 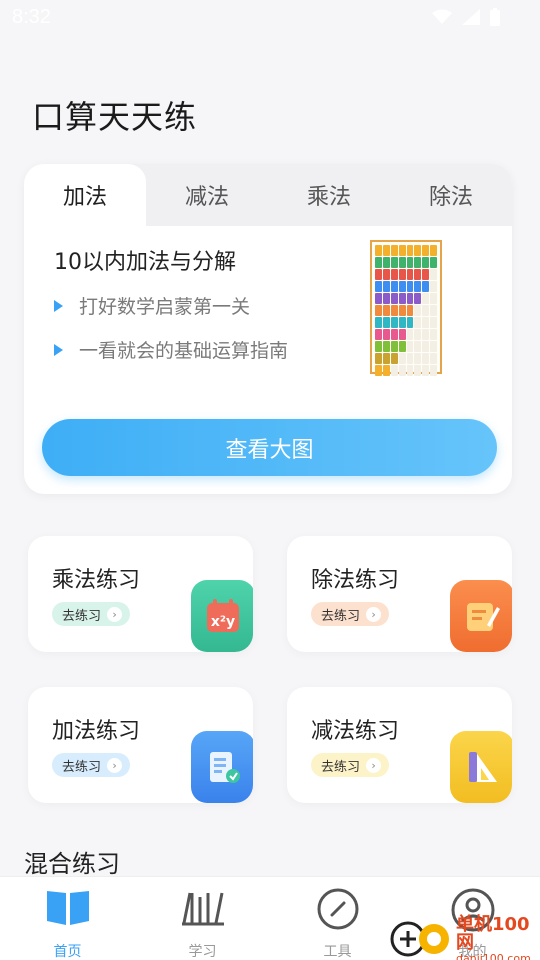 What do you see at coordinates (115, 117) in the screenshot?
I see `page-title: 口算天天练` at bounding box center [115, 117].